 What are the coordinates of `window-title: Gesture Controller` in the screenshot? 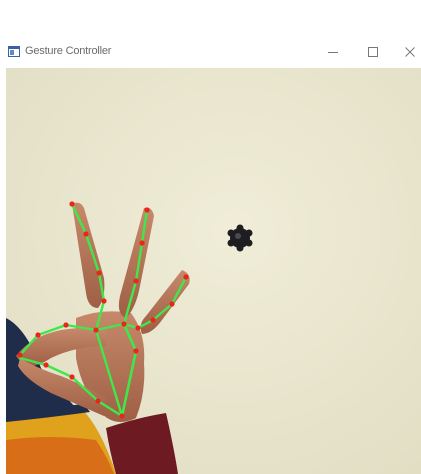 It's located at (68, 51).